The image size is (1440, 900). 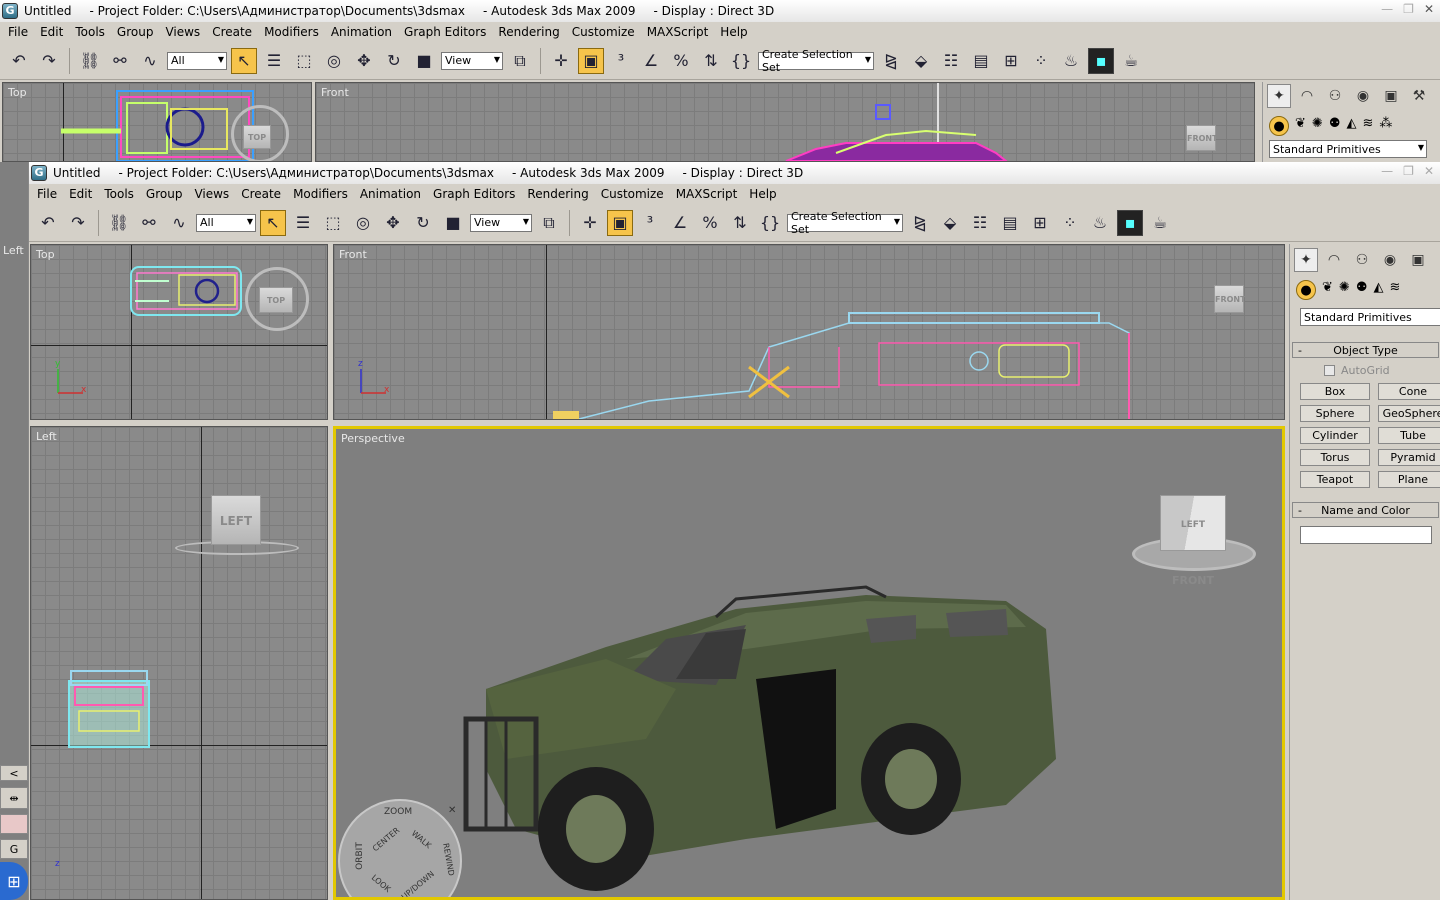 I want to click on menu-rendering: Rendering, so click(x=557, y=194).